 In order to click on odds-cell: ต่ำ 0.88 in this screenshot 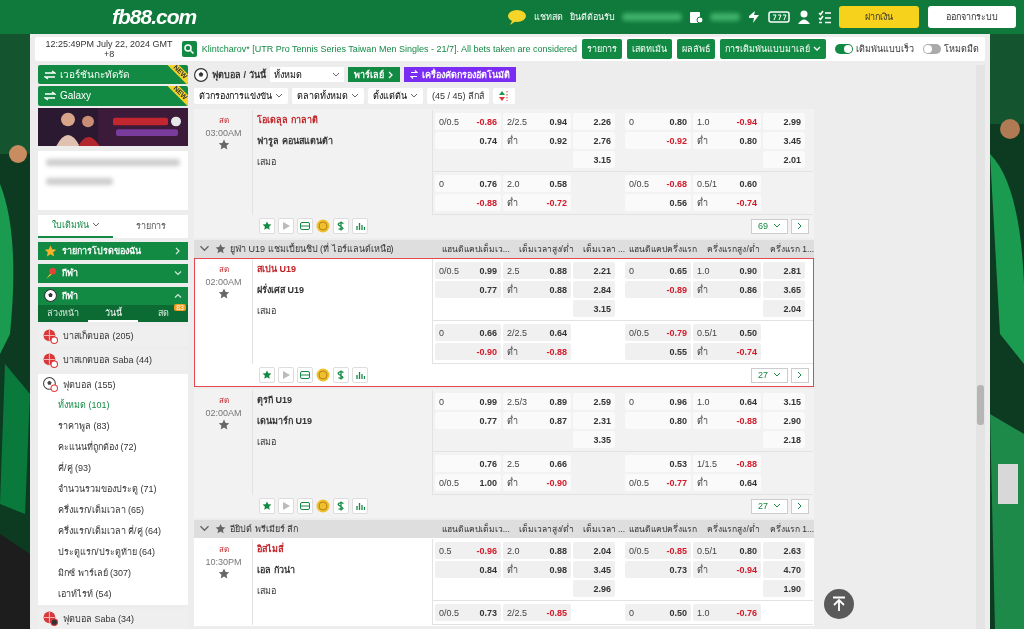, I will do `click(537, 289)`.